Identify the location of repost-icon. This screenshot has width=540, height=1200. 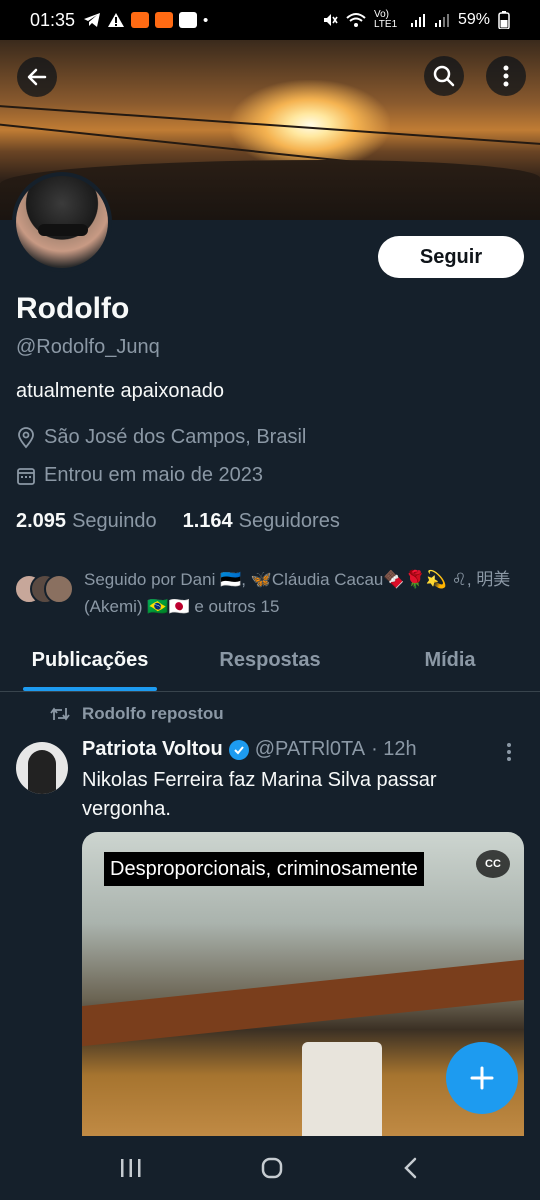
(60, 714).